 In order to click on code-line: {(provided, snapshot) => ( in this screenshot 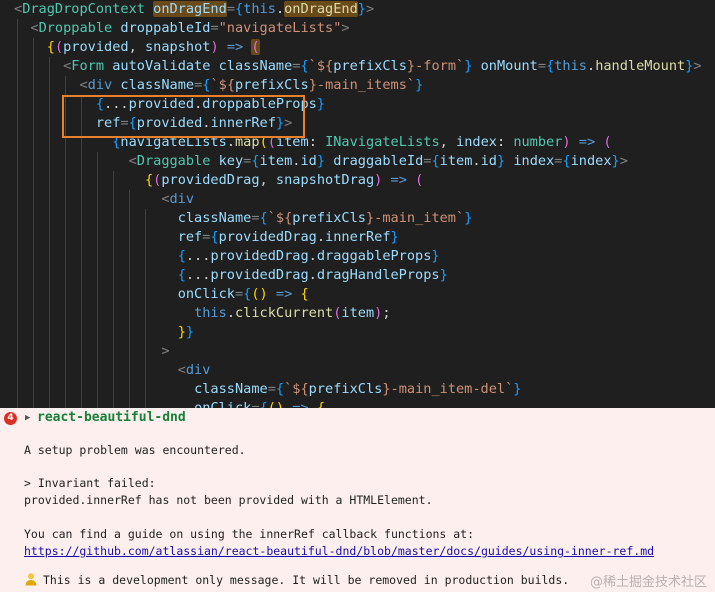, I will do `click(137, 47)`.